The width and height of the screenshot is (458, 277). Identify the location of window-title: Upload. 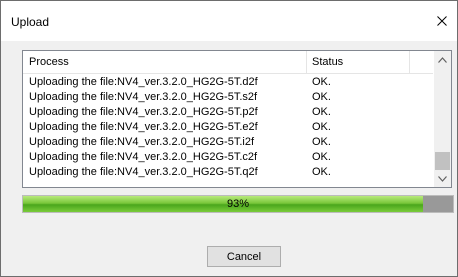
(30, 22).